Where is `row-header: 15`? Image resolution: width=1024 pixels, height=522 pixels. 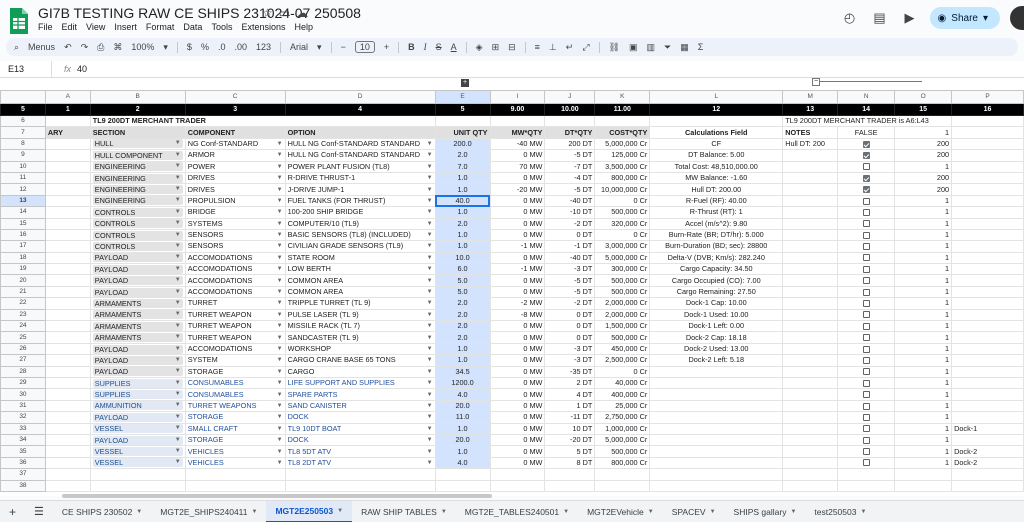 row-header: 15 is located at coordinates (23, 223).